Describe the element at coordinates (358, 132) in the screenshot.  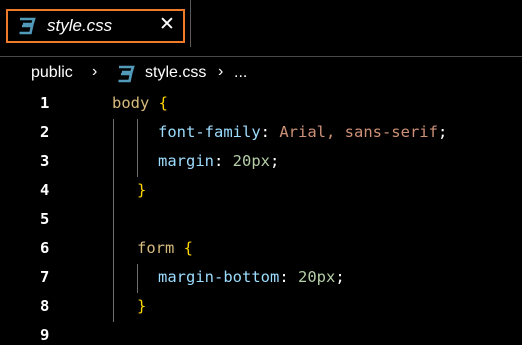
I see `code-token: Arial, sans-serif` at that location.